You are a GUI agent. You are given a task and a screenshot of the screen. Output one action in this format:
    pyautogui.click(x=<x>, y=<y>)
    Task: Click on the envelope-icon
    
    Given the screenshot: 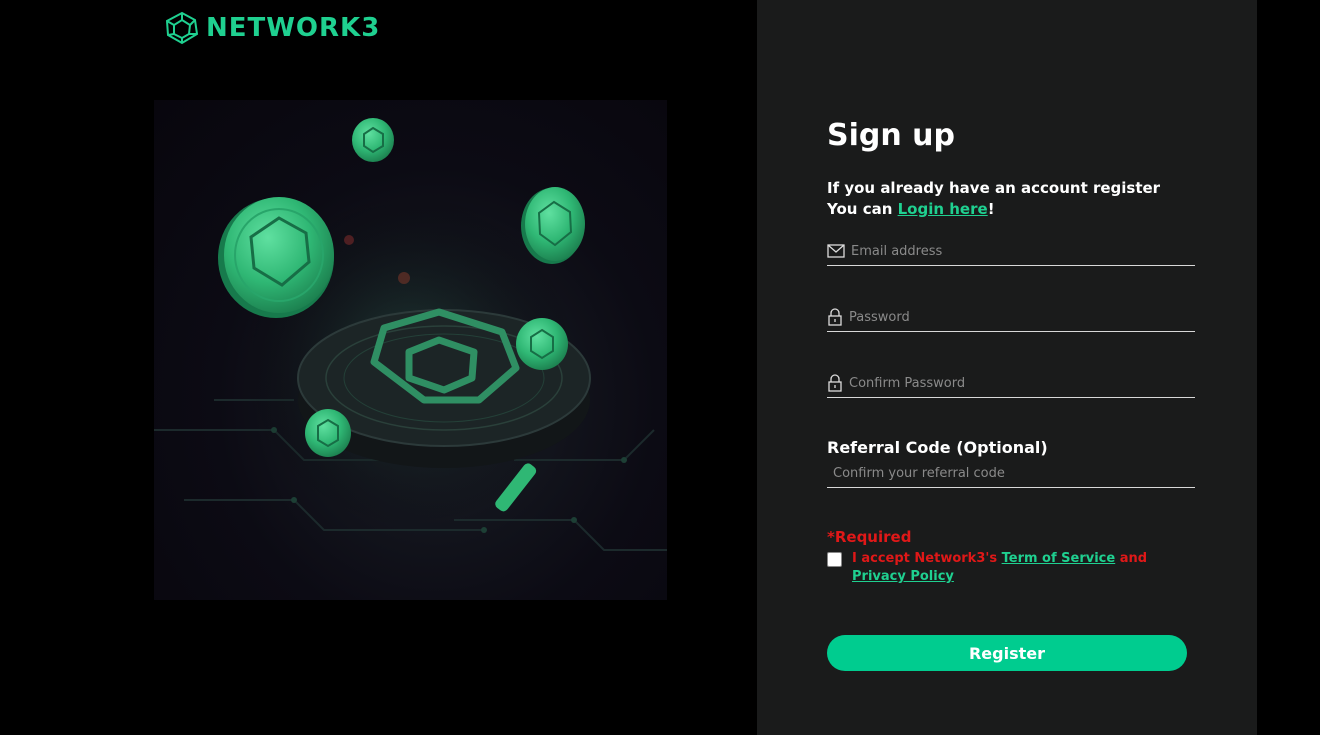 What is the action you would take?
    pyautogui.click(x=836, y=251)
    